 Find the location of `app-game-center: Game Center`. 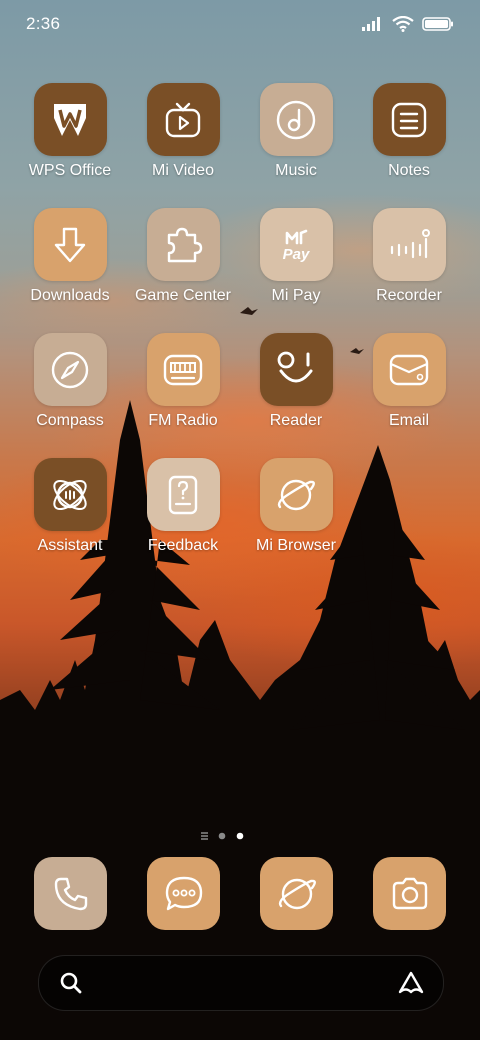

app-game-center: Game Center is located at coordinates (183, 256).